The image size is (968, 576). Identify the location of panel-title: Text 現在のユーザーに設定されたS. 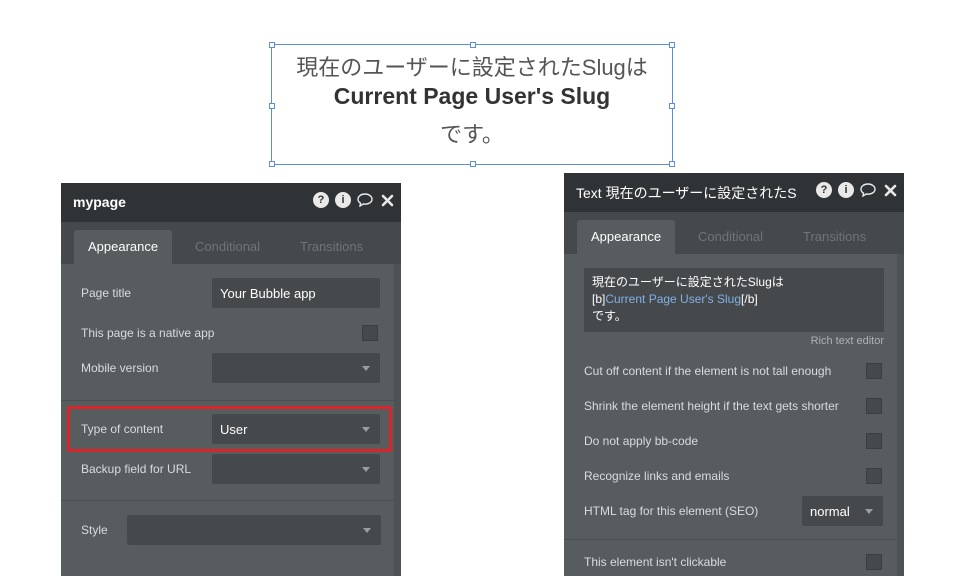
(686, 193).